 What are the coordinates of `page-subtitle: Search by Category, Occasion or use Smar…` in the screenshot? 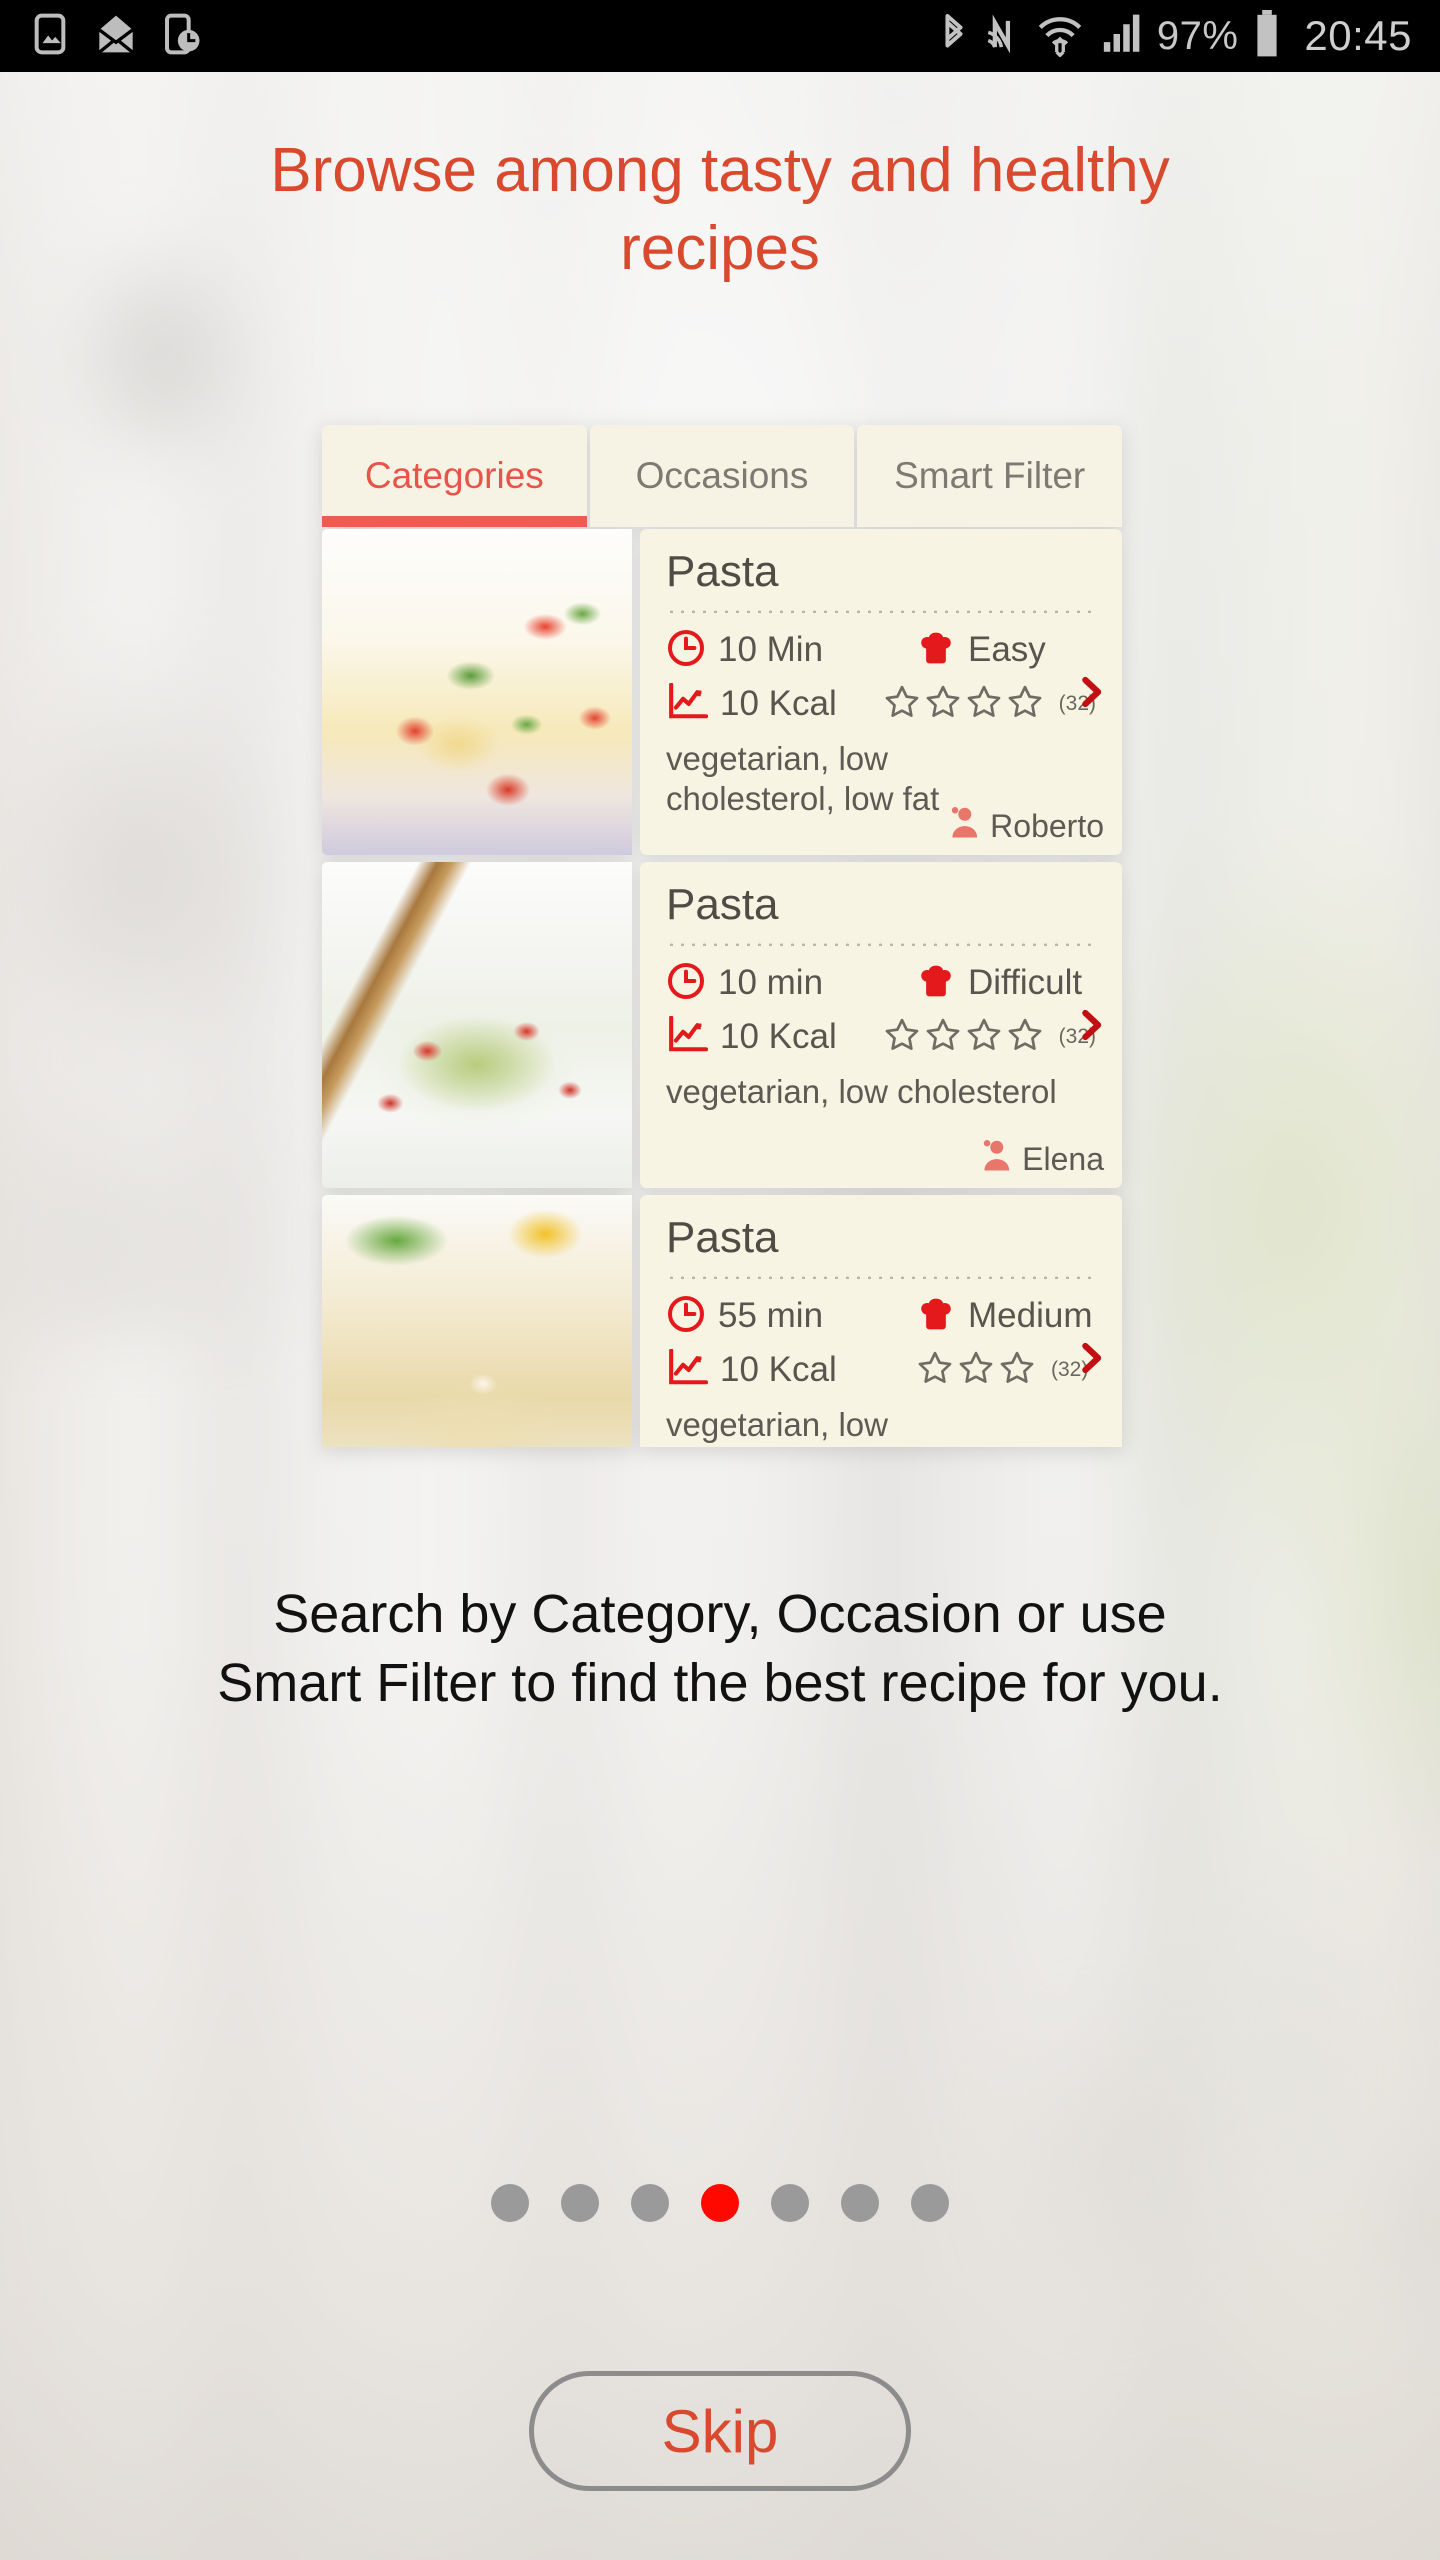 It's located at (720, 1649).